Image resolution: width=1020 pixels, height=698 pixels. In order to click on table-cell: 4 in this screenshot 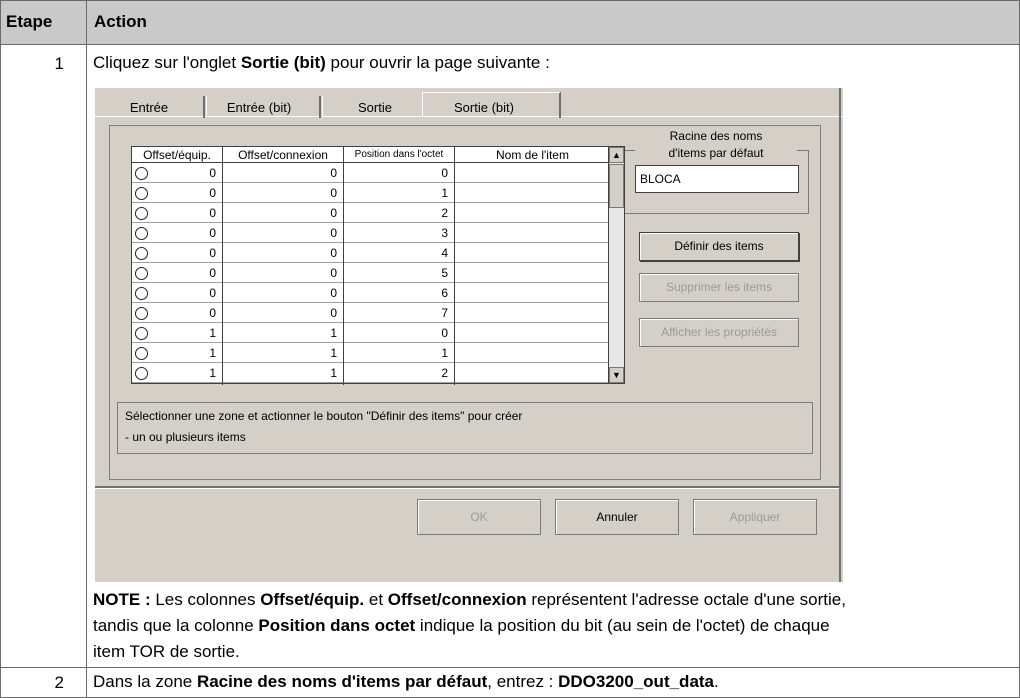, I will do `click(399, 253)`.